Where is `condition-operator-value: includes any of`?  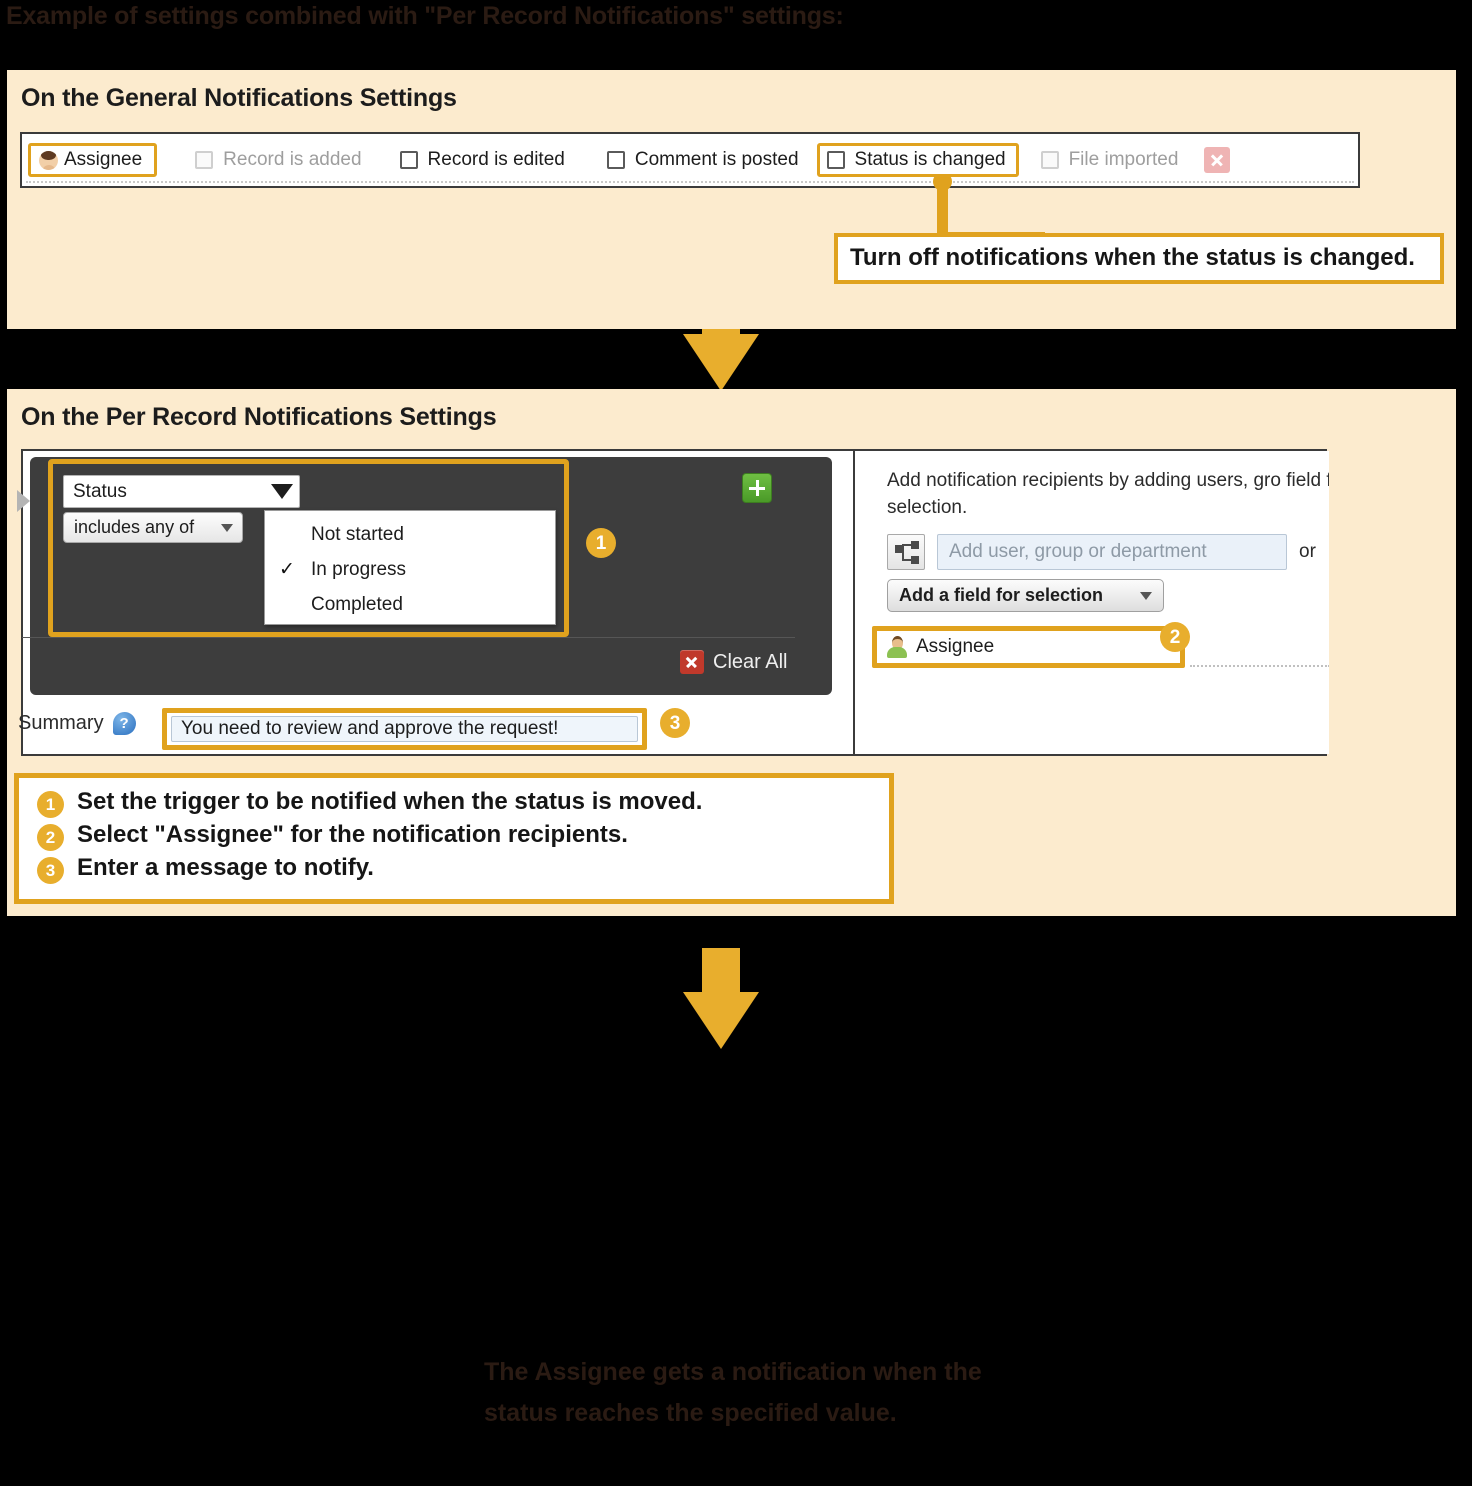
condition-operator-value: includes any of is located at coordinates (134, 527).